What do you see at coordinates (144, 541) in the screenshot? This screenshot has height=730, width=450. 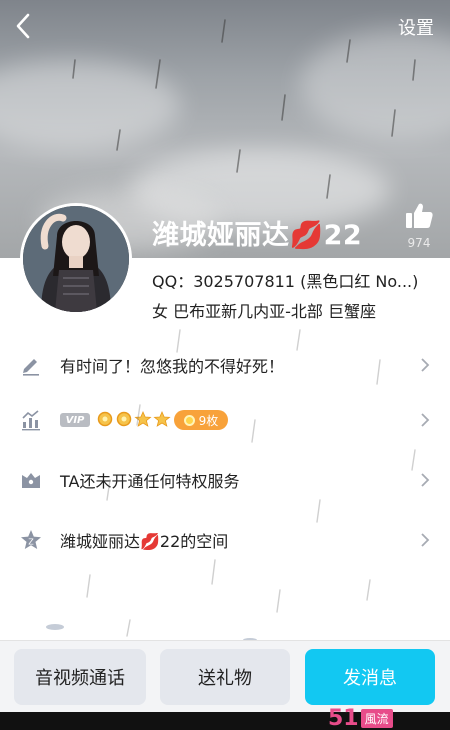 I see `space-text: 潍城娅丽达💋22的空间` at bounding box center [144, 541].